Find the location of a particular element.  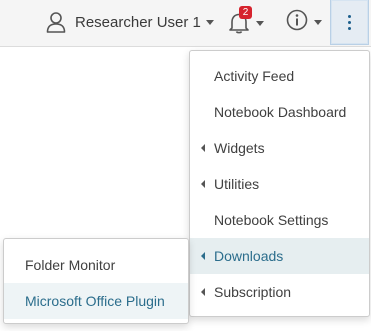

menu-item-notebook-settings: Notebook Settings is located at coordinates (279, 220).